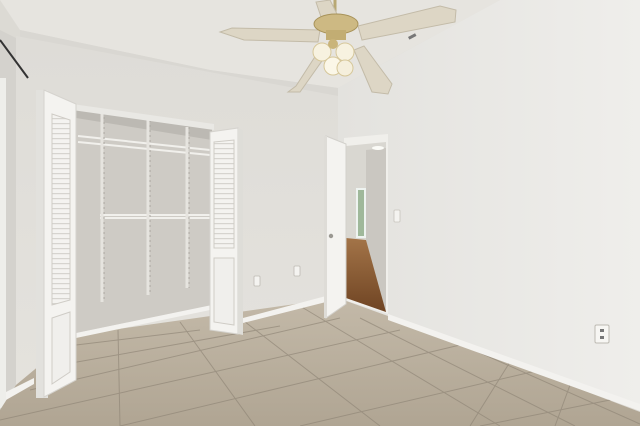 The width and height of the screenshot is (640, 426). Describe the element at coordinates (3, 243) in the screenshot. I see `left-door-frame` at that location.